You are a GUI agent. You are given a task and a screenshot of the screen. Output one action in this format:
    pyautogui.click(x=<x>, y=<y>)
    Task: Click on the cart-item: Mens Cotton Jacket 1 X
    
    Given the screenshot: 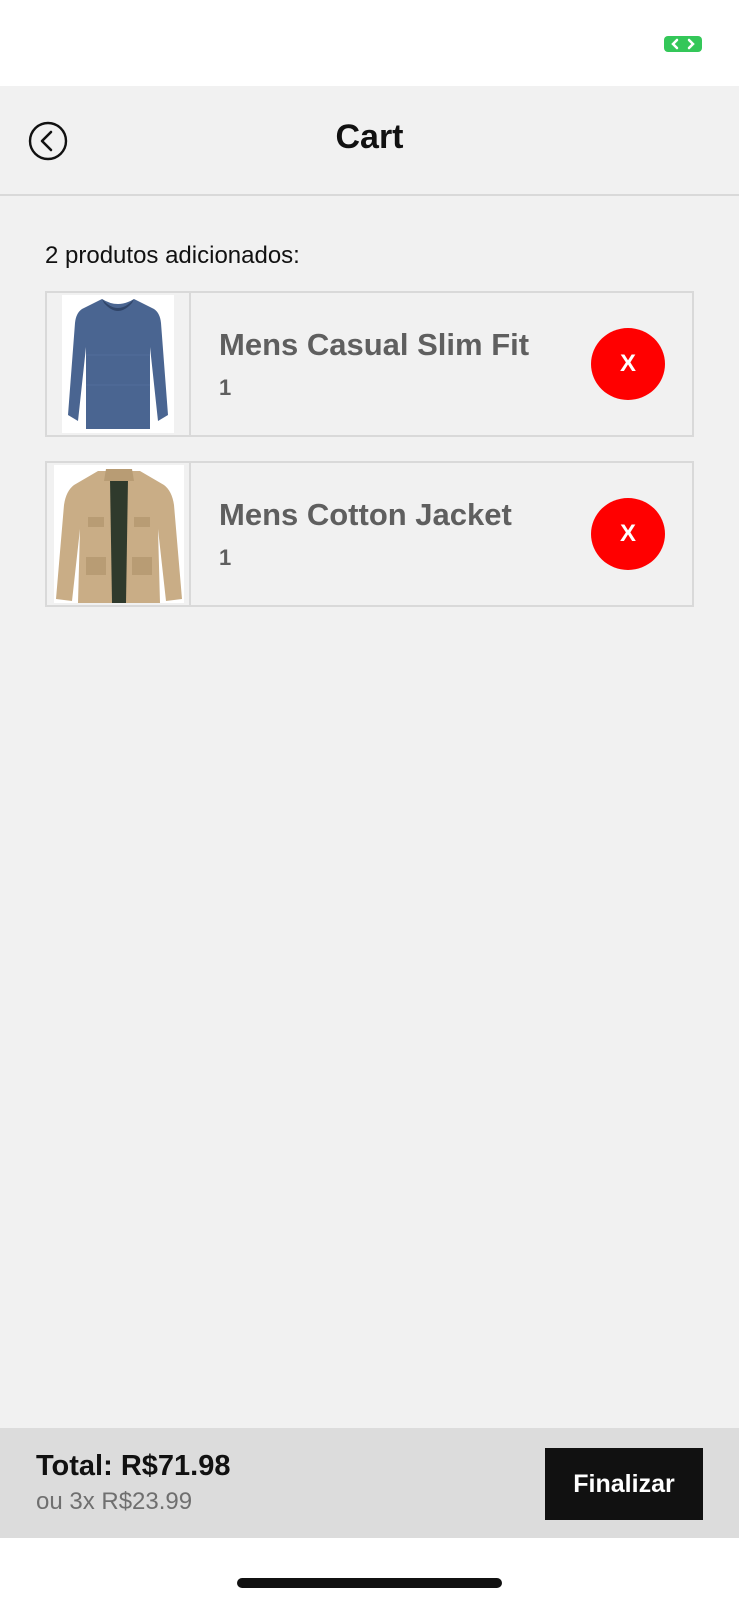 What is the action you would take?
    pyautogui.click(x=369, y=534)
    